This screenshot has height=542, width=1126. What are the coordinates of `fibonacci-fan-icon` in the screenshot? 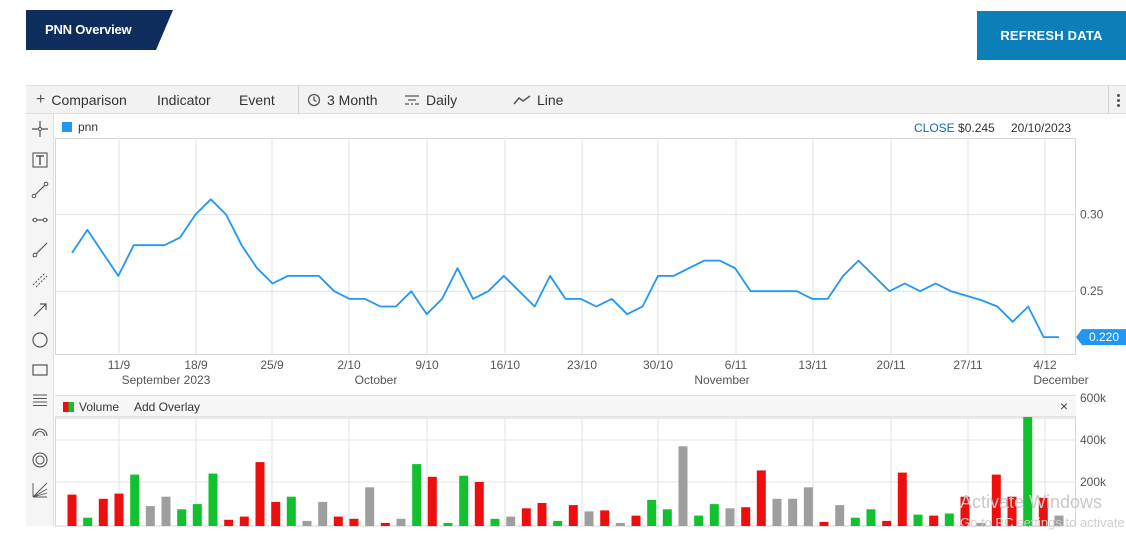 It's located at (40, 490).